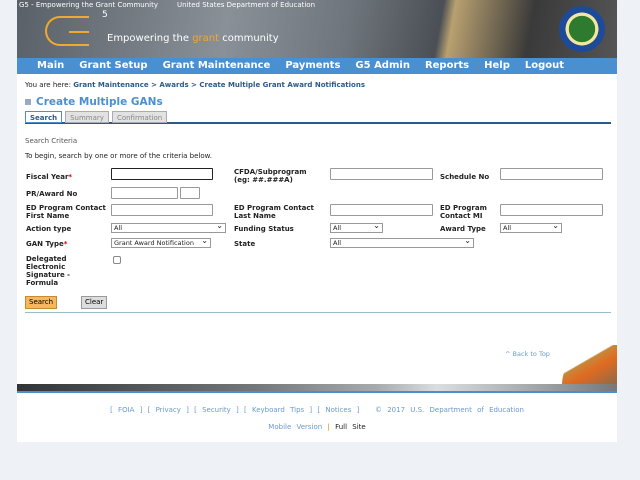 The width and height of the screenshot is (640, 480). Describe the element at coordinates (317, 388) in the screenshot. I see `footer-band` at that location.